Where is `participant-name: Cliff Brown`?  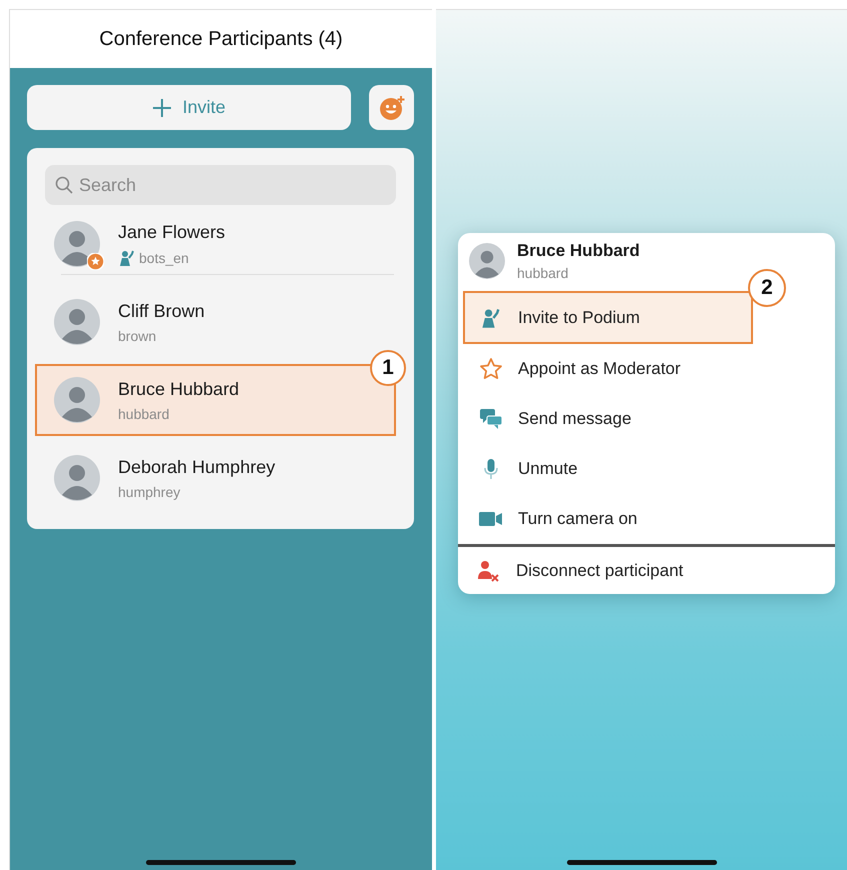
participant-name: Cliff Brown is located at coordinates (161, 311).